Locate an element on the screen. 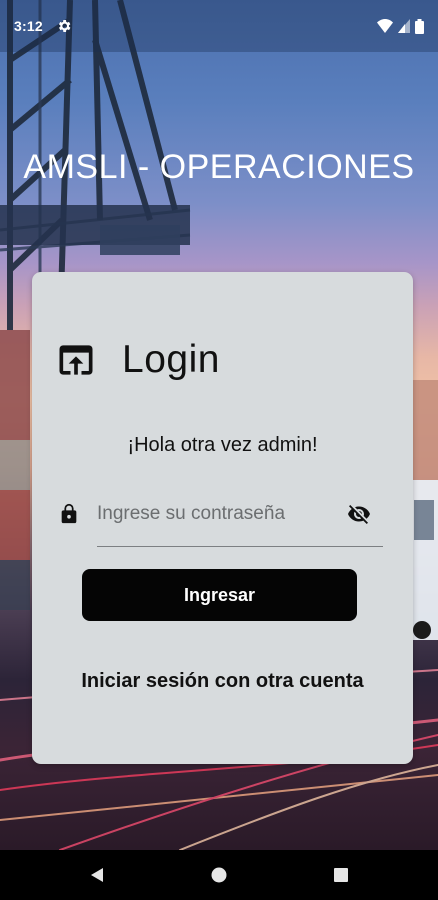  other-account-link: Iniciar sesión con otra cuenta is located at coordinates (222, 681).